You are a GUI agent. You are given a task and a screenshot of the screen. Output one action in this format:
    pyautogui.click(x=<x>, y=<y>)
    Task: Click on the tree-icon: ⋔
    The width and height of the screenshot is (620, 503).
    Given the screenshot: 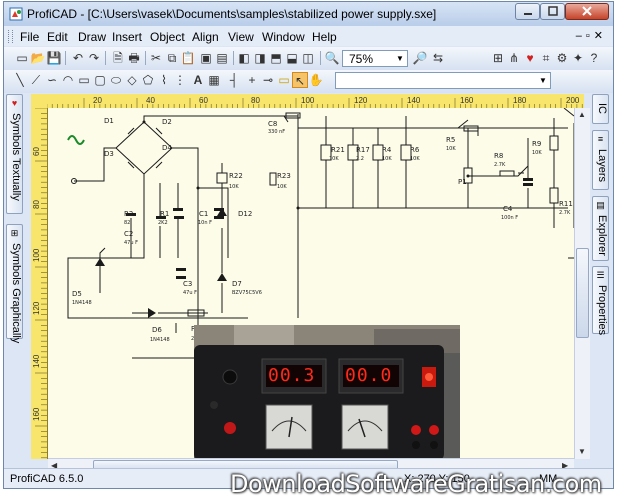 What is the action you would take?
    pyautogui.click(x=514, y=58)
    